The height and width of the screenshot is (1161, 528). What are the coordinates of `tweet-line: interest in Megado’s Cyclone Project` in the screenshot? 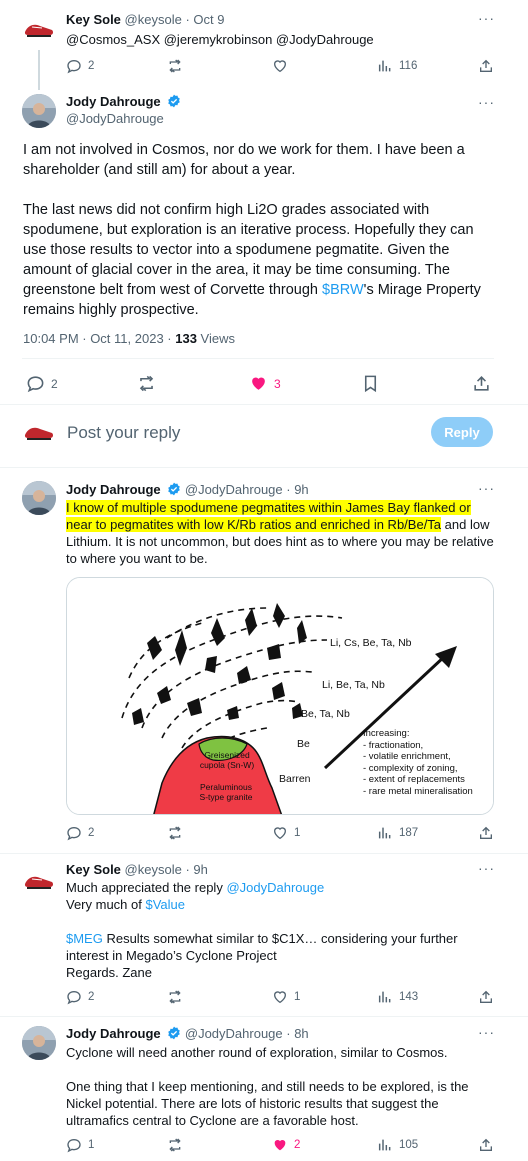 It's located at (171, 955).